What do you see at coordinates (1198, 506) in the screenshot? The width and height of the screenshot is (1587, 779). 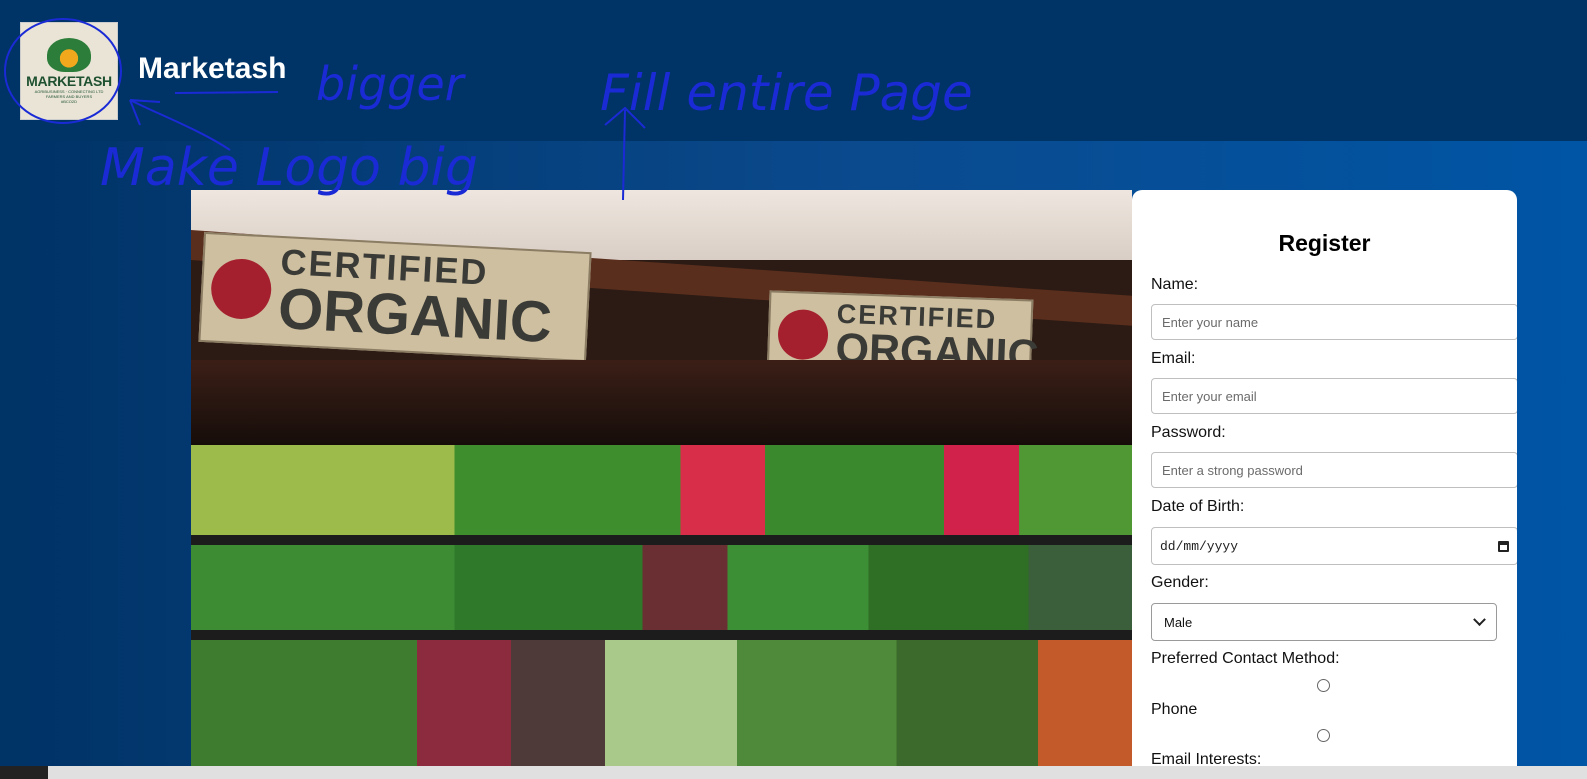 I see `dob-label: Date of Birth:` at bounding box center [1198, 506].